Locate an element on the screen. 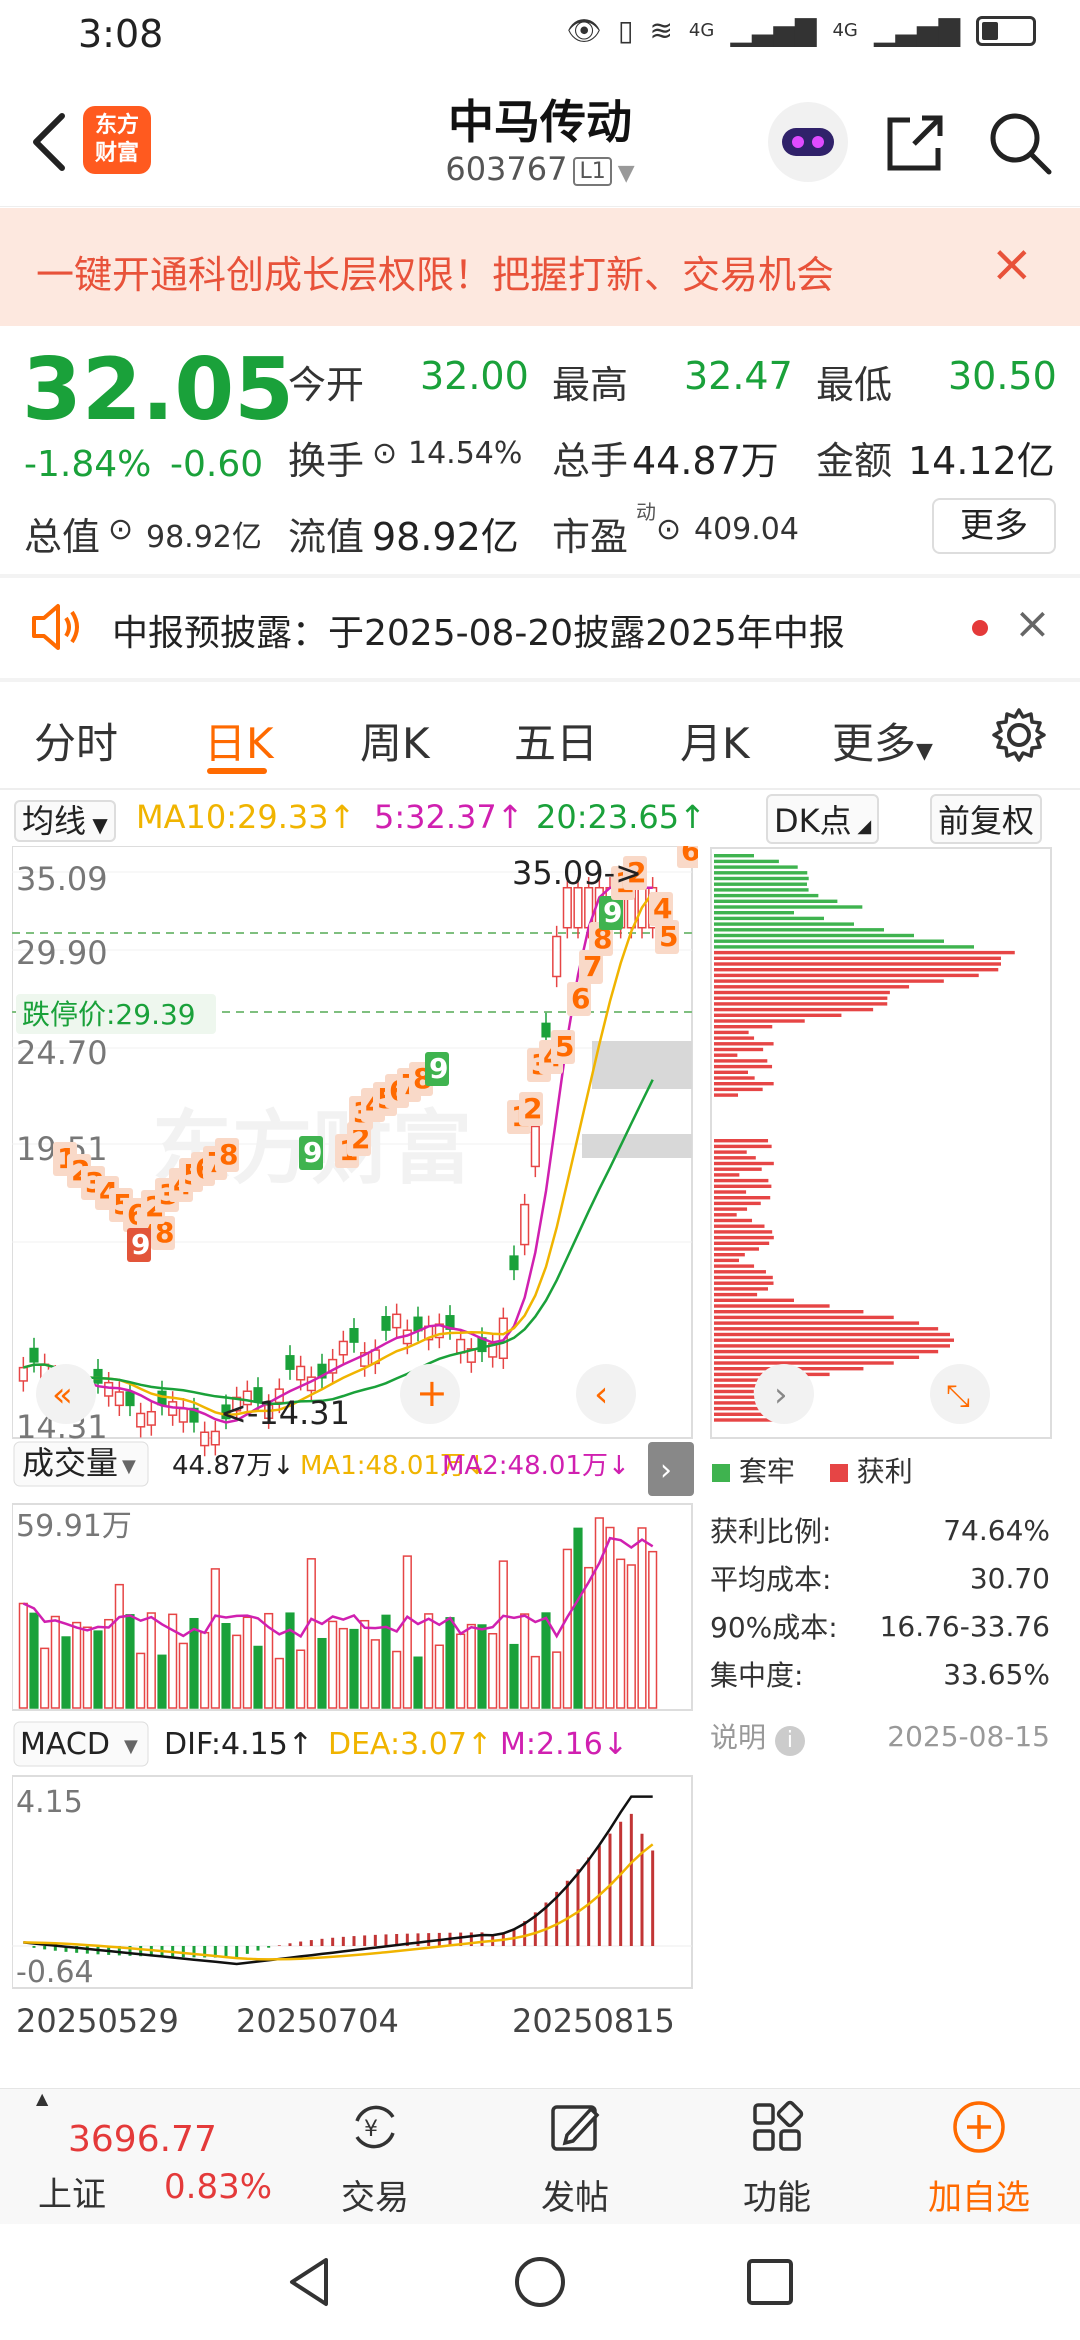  tab-month-k: 月K is located at coordinates (715, 740).